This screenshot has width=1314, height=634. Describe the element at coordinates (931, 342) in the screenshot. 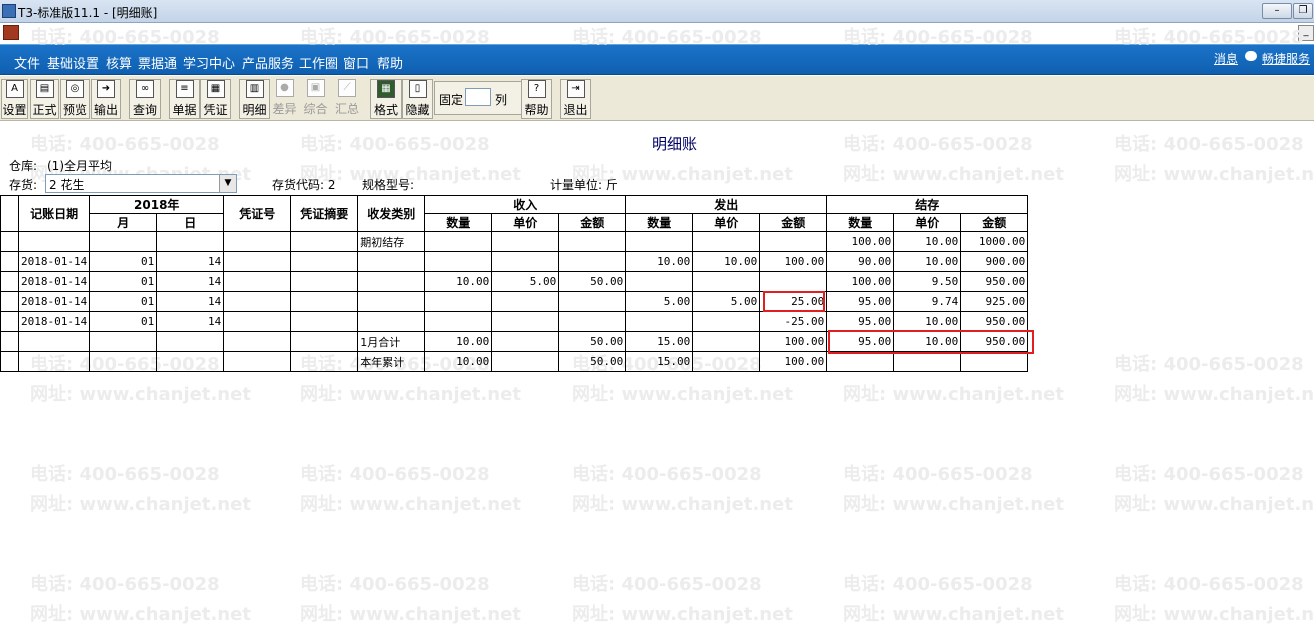

I see `highlight-balance-total` at that location.